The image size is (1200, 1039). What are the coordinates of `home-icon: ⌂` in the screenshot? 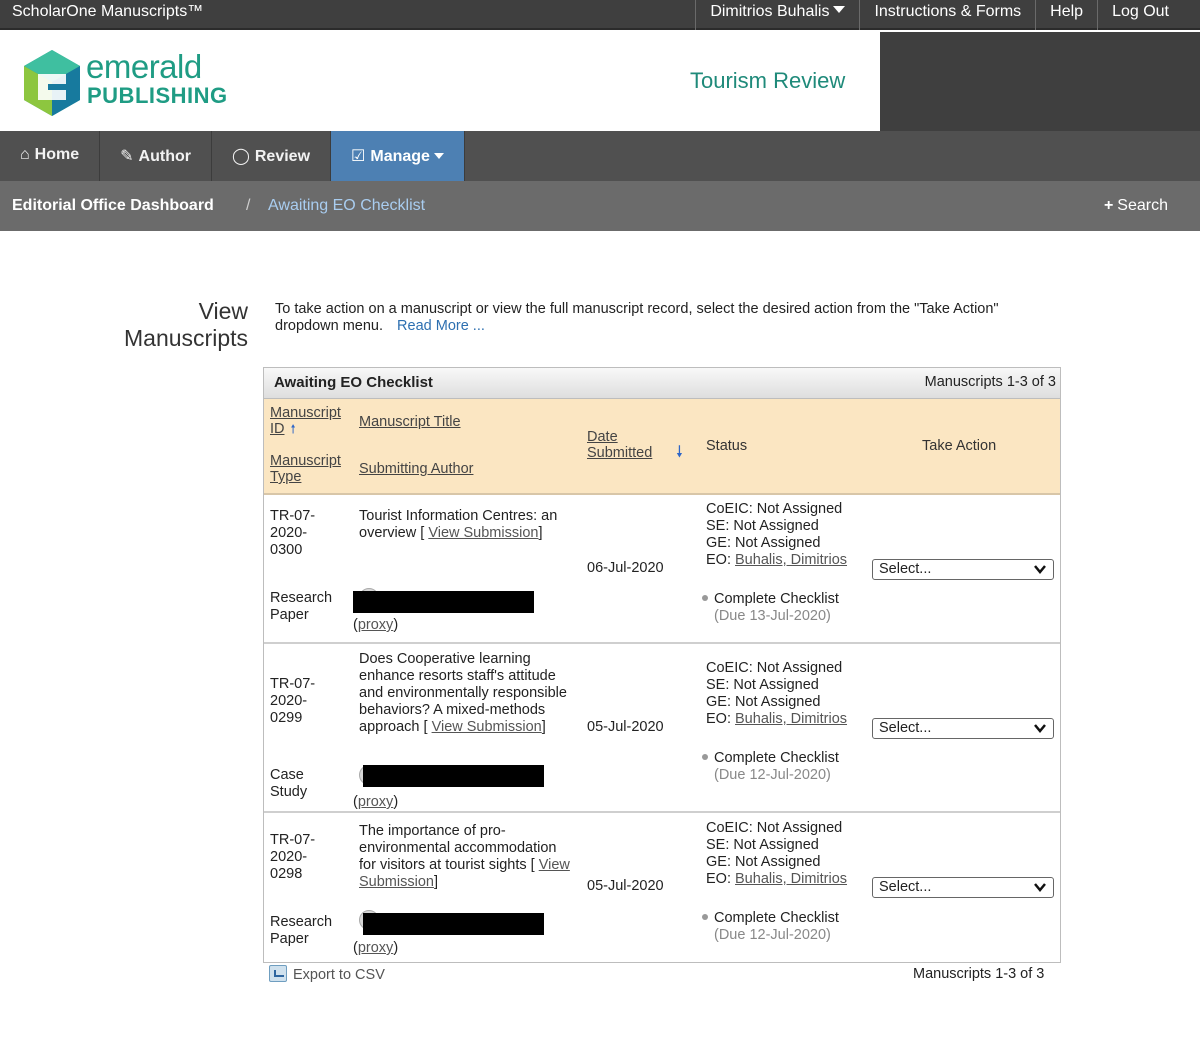 It's located at (25, 154).